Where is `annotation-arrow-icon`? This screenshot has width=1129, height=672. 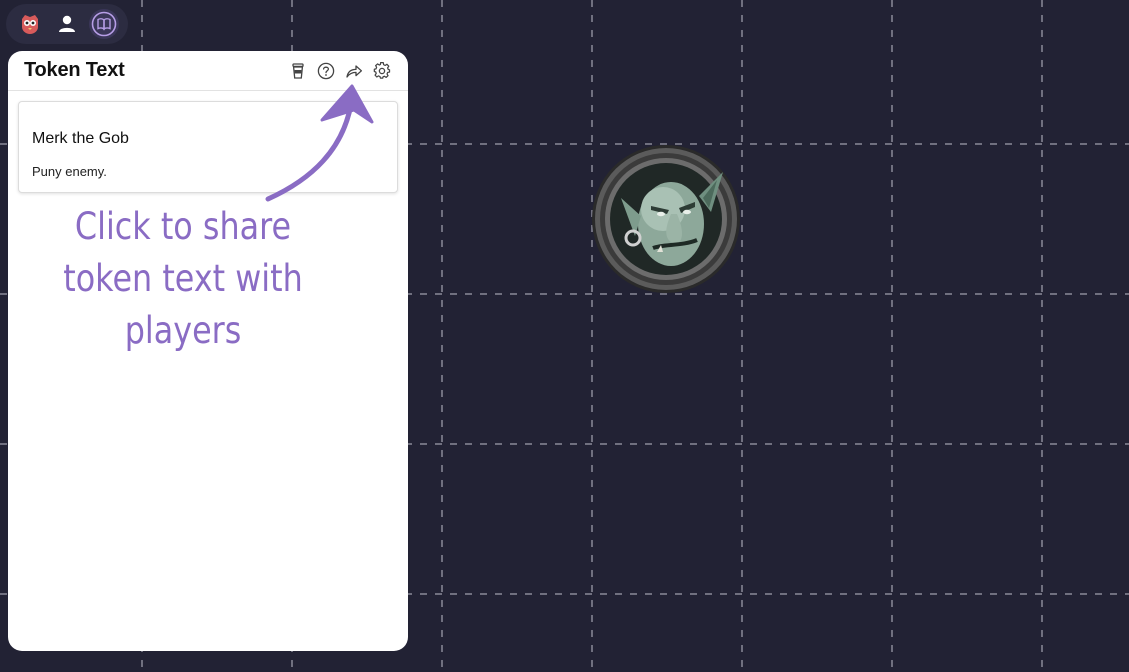 annotation-arrow-icon is located at coordinates (319, 143).